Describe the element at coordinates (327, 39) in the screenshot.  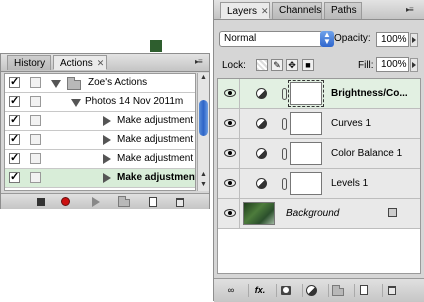
I see `blend-mode-arrow-icon: ▲ ▼` at that location.